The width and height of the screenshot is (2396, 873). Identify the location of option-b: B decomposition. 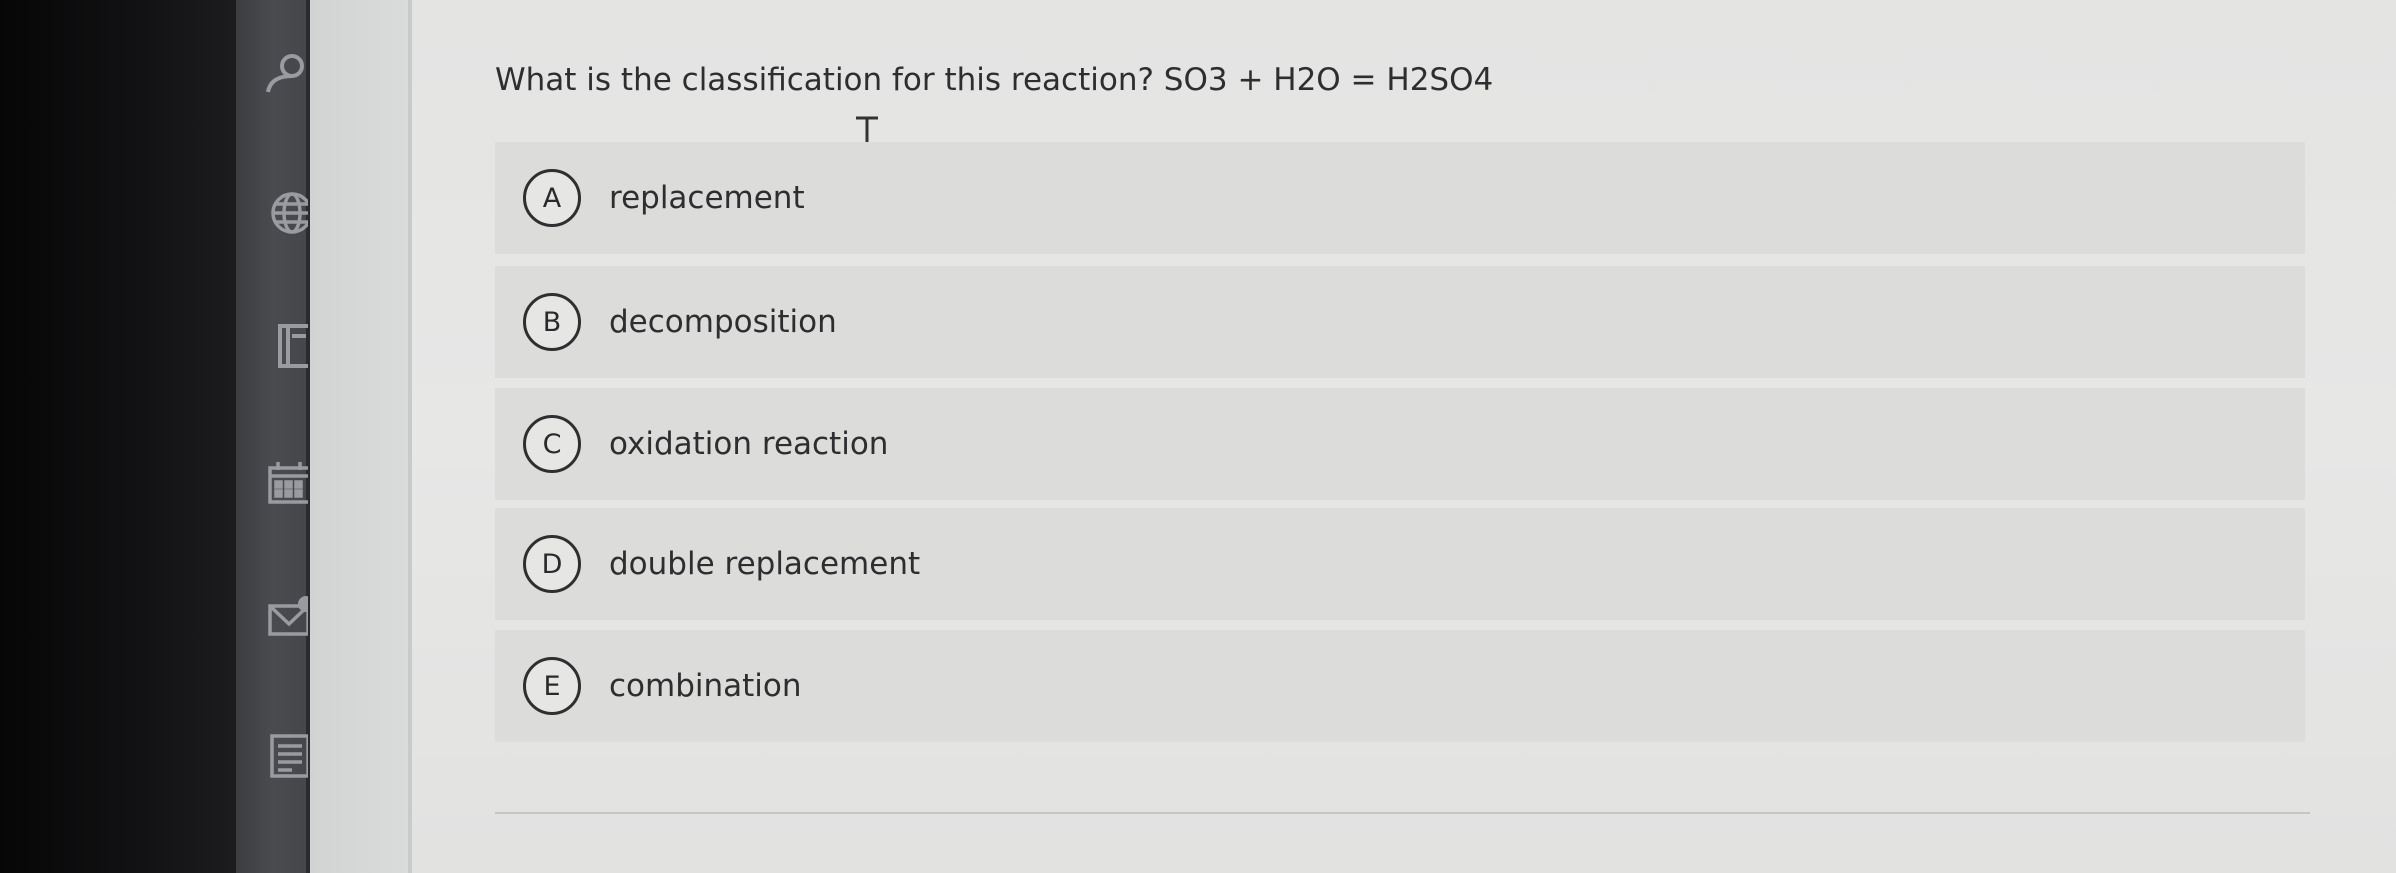
(1400, 322).